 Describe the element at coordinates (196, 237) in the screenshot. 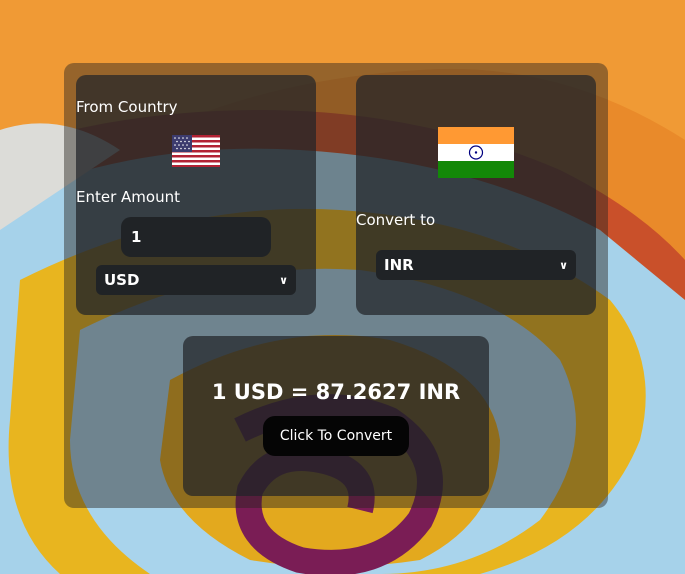

I see `amount-input` at that location.